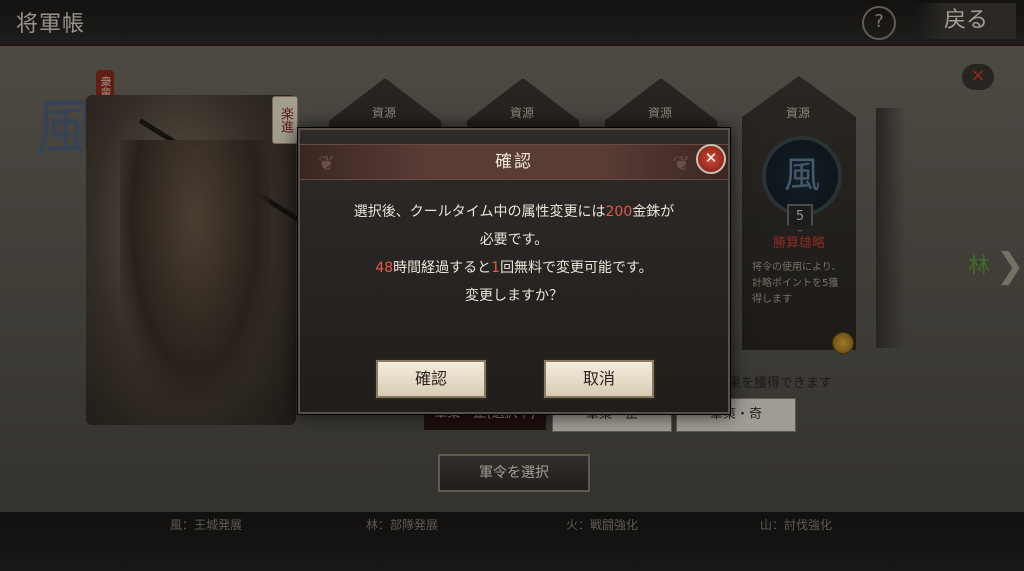 The height and width of the screenshot is (571, 1024). I want to click on gold-cost: 200, so click(619, 212).